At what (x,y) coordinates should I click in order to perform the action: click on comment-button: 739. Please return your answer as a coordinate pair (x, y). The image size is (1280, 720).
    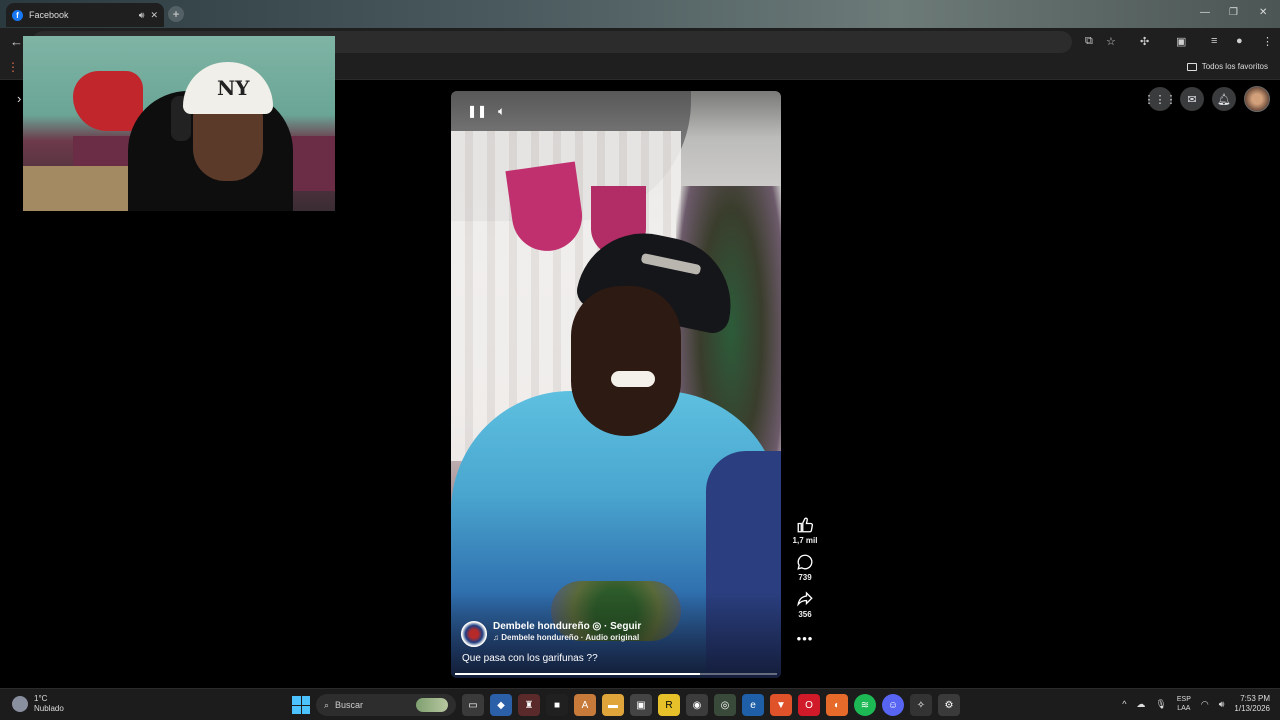
    Looking at the image, I should click on (805, 567).